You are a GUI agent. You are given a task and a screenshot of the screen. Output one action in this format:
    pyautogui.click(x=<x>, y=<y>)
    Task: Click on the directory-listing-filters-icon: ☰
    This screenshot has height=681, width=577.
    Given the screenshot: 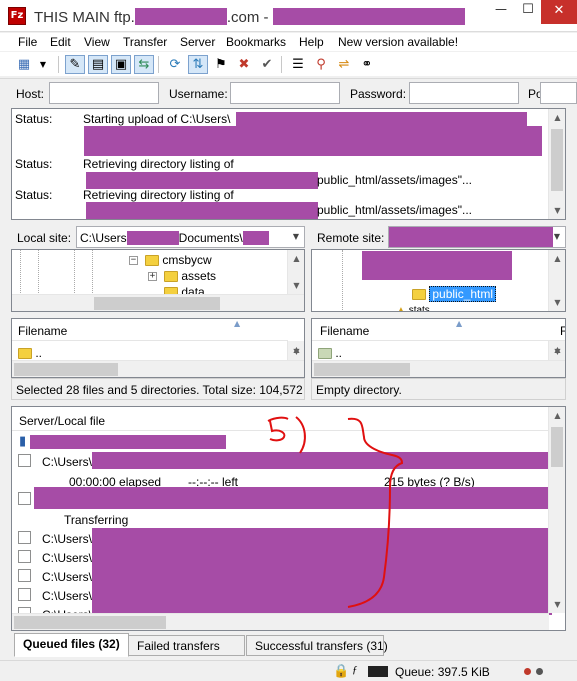 What is the action you would take?
    pyautogui.click(x=298, y=64)
    